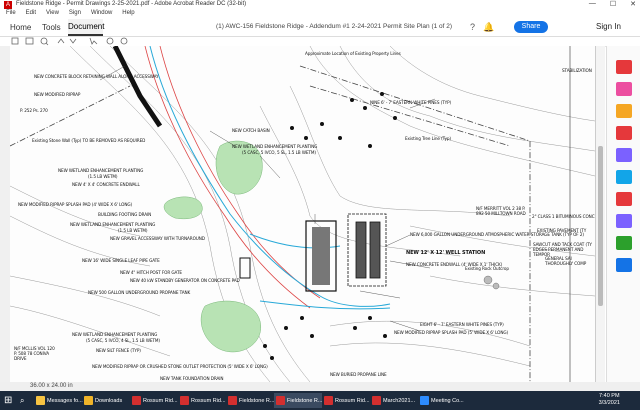 The image size is (640, 410). Describe the element at coordinates (624, 177) in the screenshot. I see `organize-pages-icon` at that location.